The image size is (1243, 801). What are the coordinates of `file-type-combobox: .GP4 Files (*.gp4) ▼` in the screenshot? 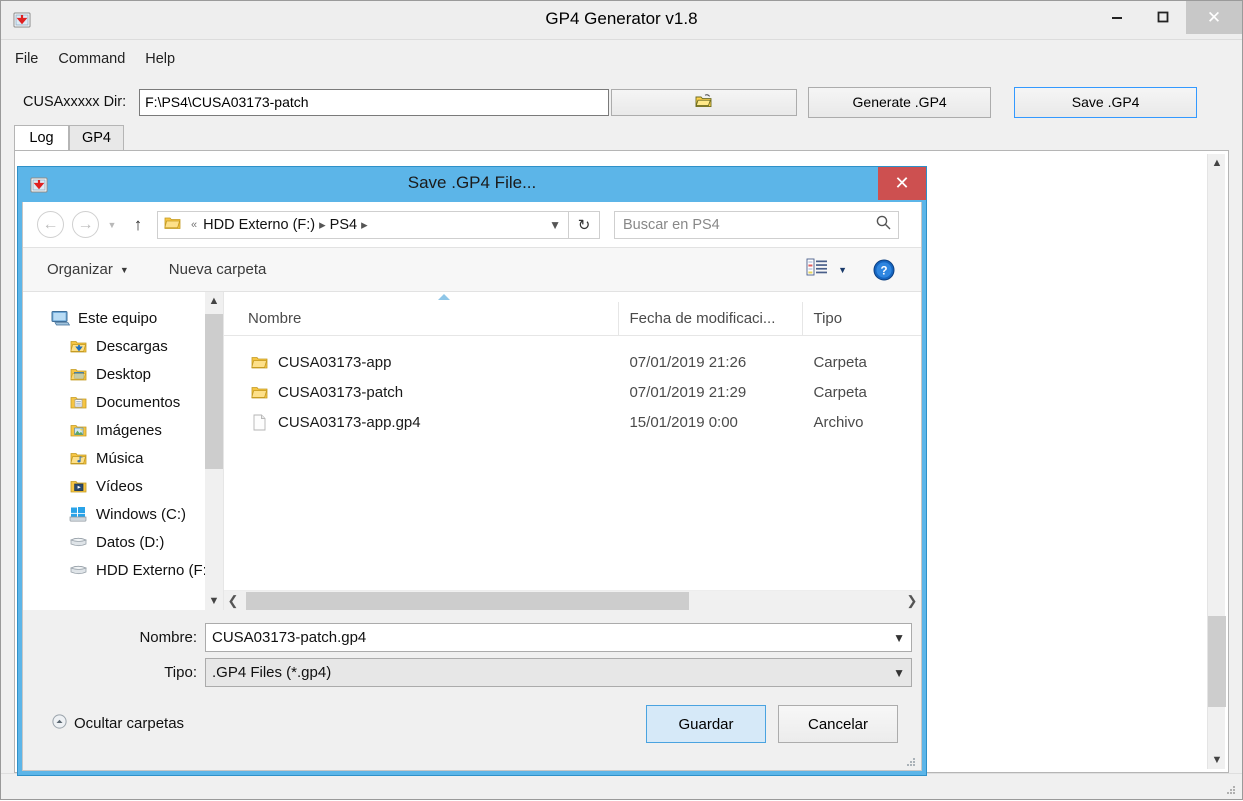 It's located at (558, 672).